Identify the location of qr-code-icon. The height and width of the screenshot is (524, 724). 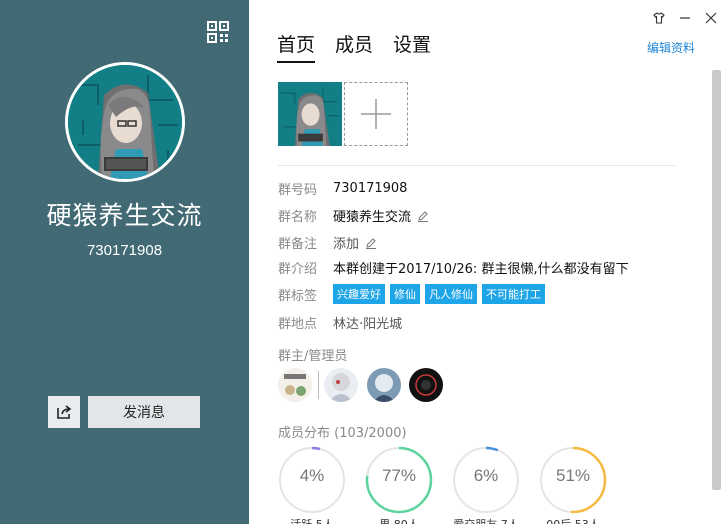
(218, 32).